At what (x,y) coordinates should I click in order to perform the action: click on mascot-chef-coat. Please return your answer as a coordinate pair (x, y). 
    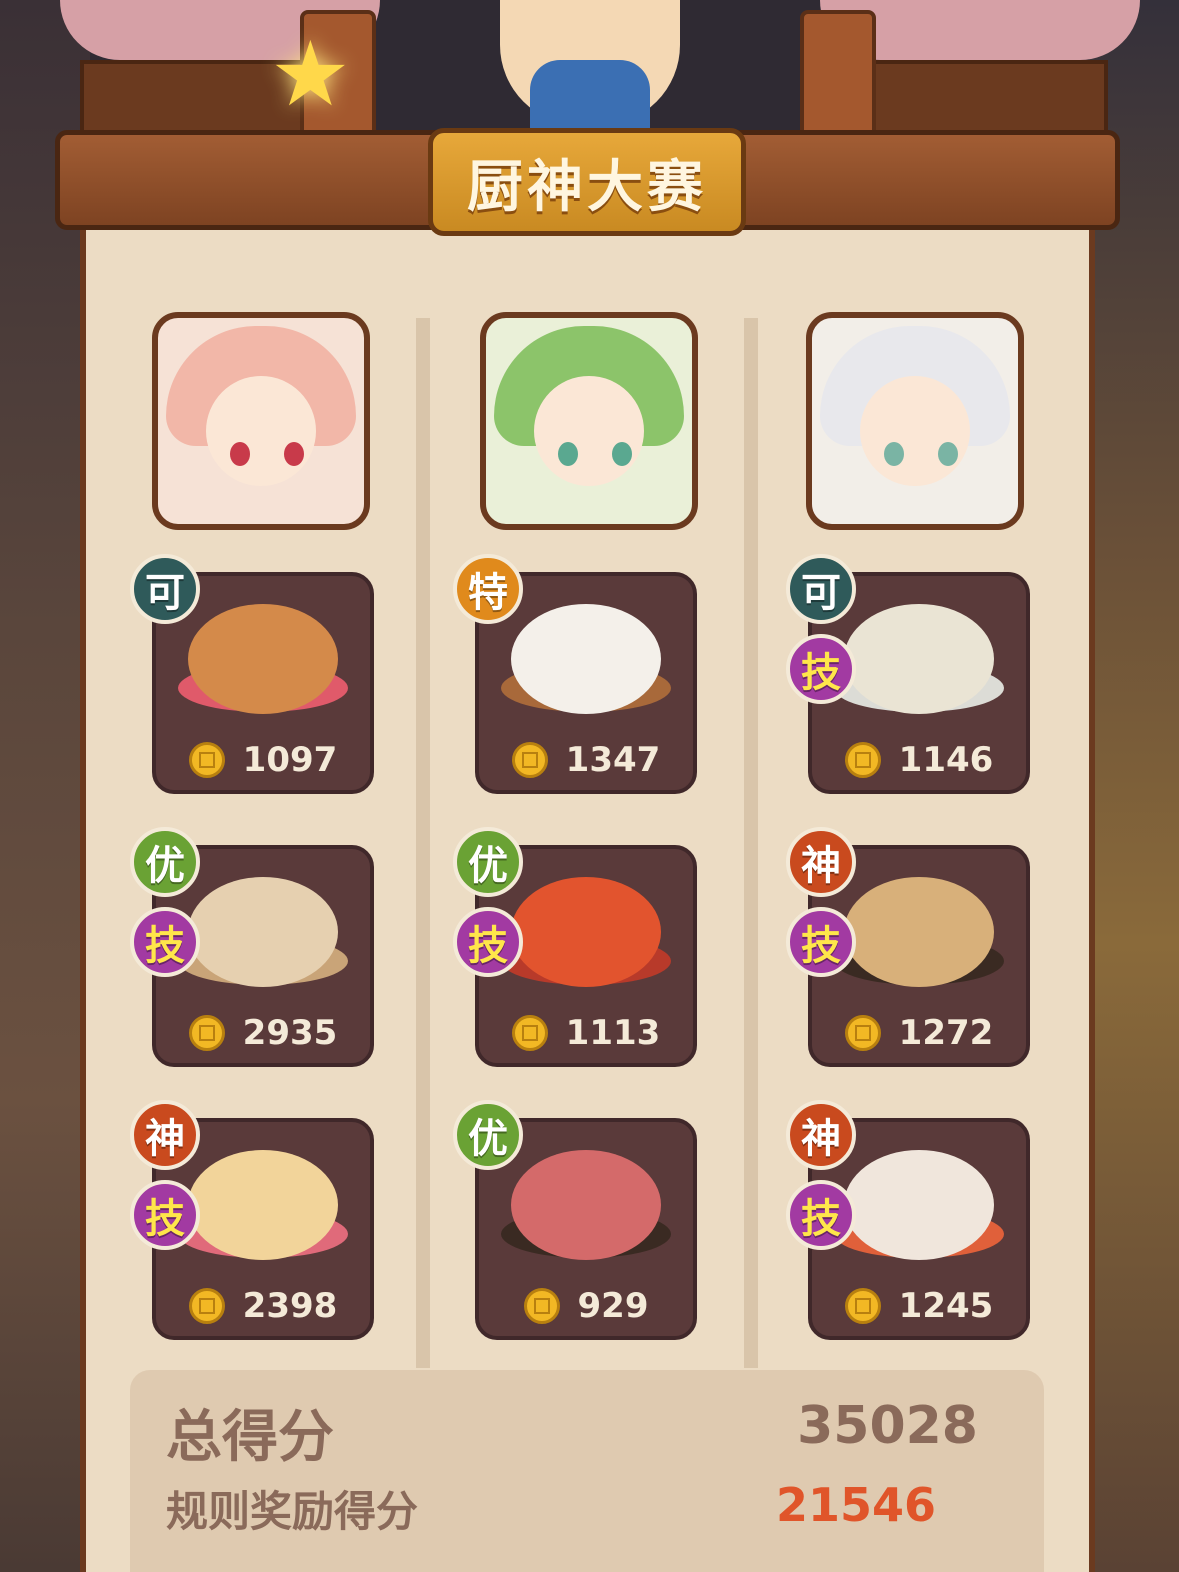
    Looking at the image, I should click on (590, 95).